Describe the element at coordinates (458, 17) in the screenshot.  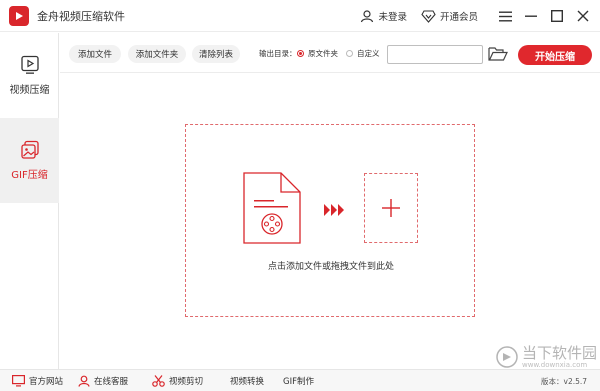
I see `vip-label: 开通会员` at that location.